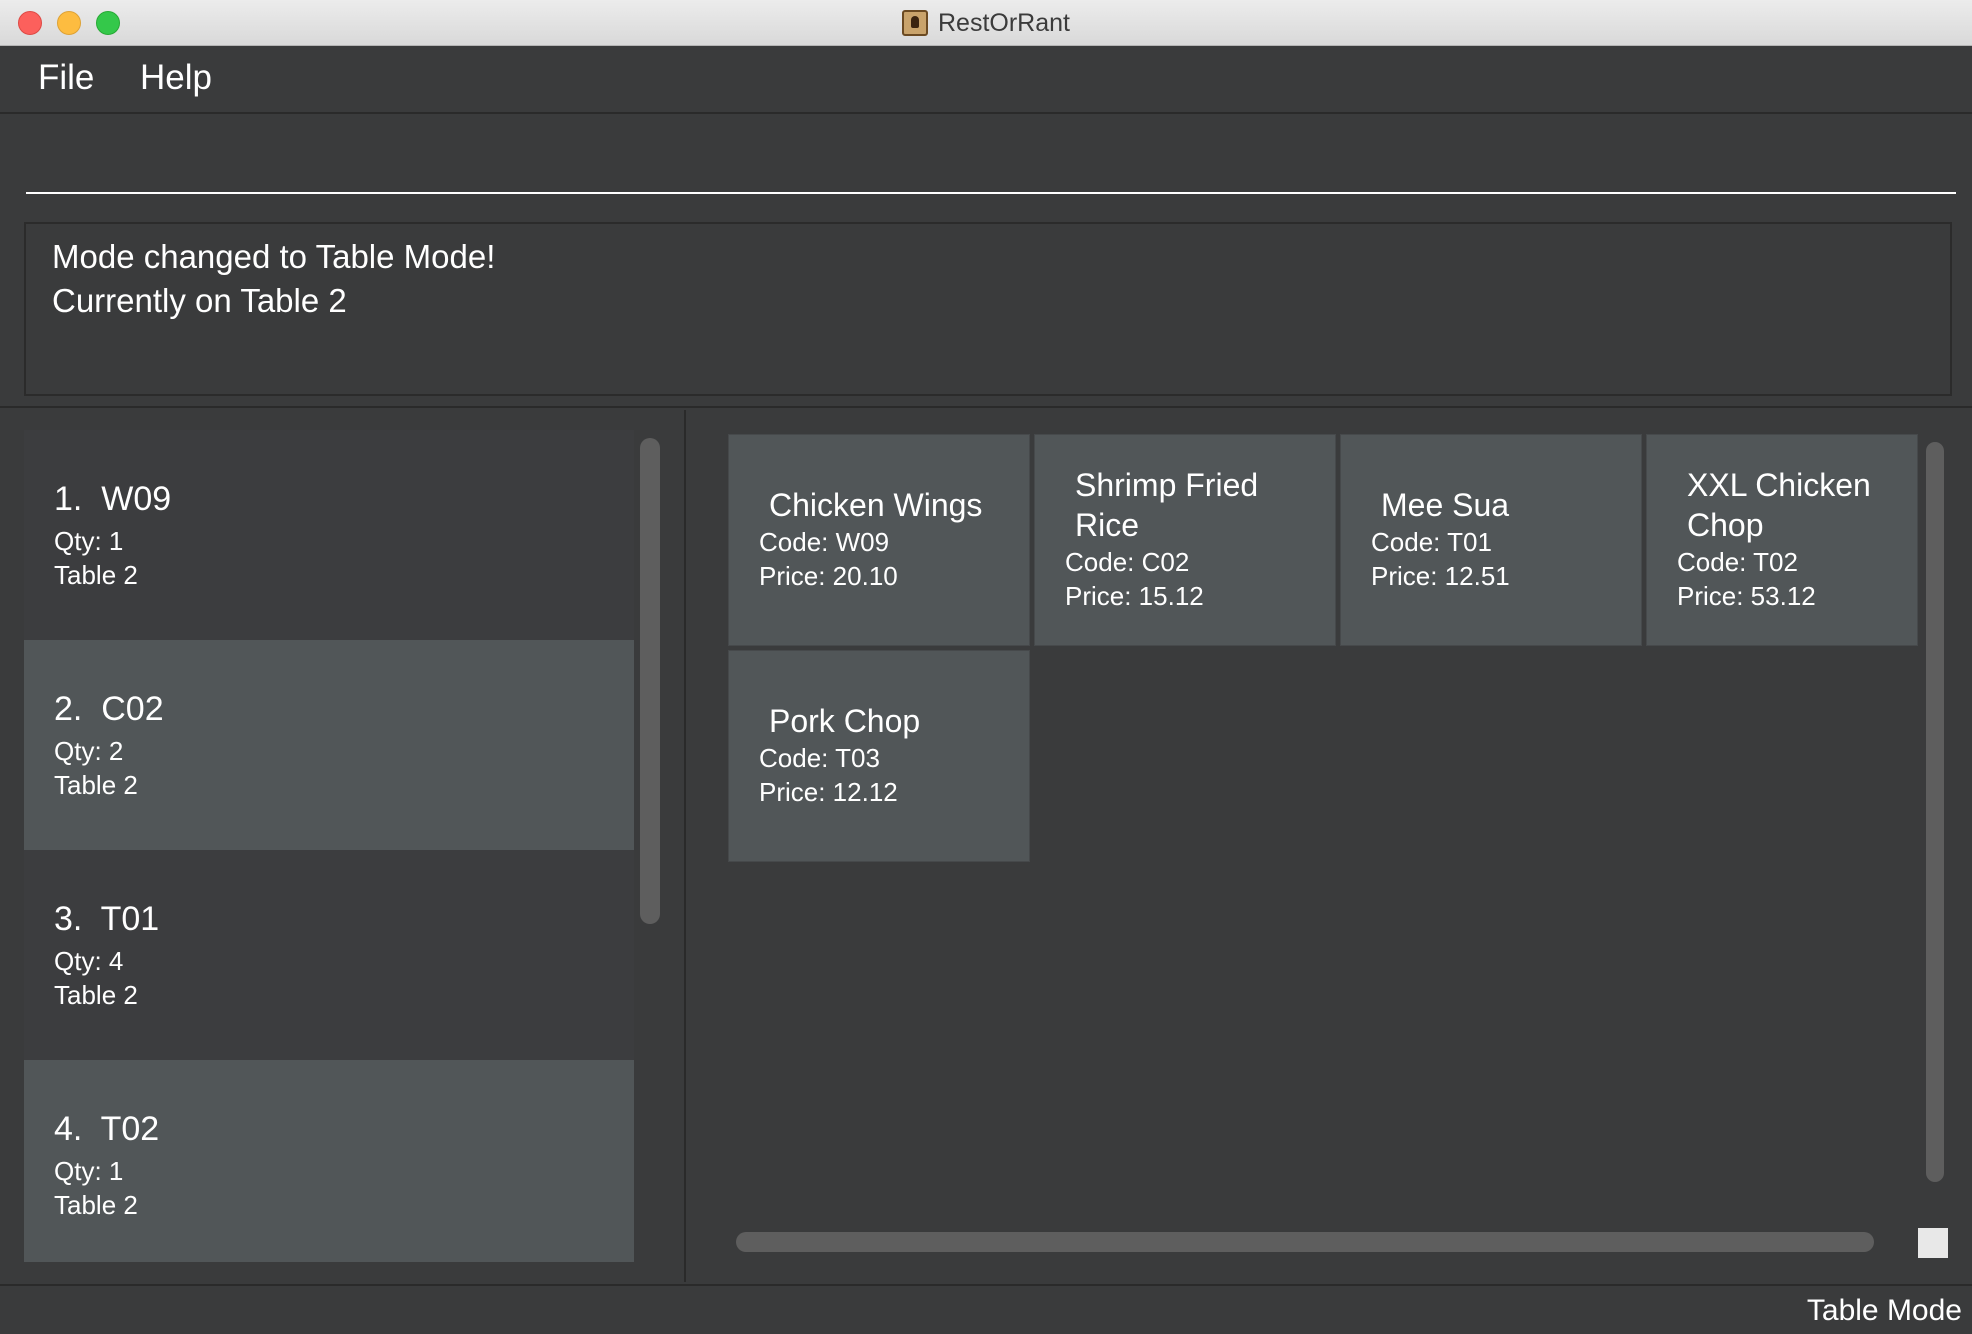 The width and height of the screenshot is (1972, 1334). I want to click on command-input, so click(991, 155).